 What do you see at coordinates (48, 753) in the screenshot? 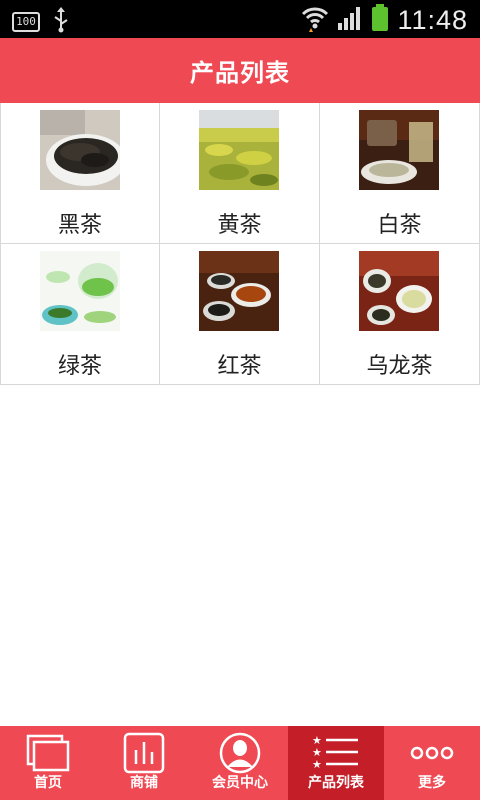
I see `home-icon` at bounding box center [48, 753].